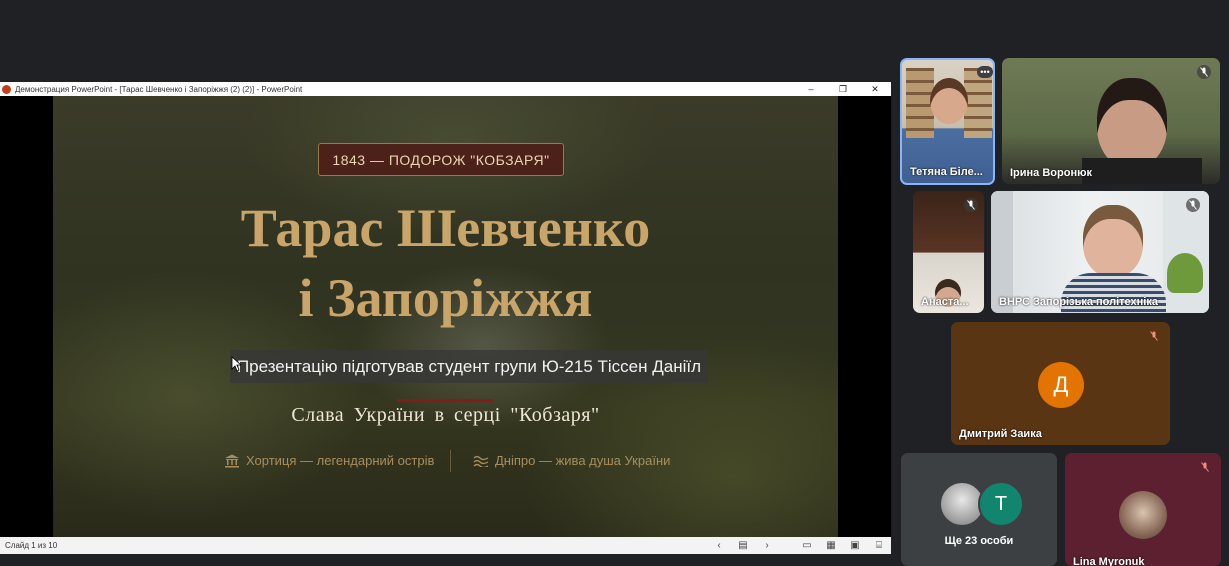 The width and height of the screenshot is (1229, 566). What do you see at coordinates (236, 364) in the screenshot?
I see `mouse-cursor-icon` at bounding box center [236, 364].